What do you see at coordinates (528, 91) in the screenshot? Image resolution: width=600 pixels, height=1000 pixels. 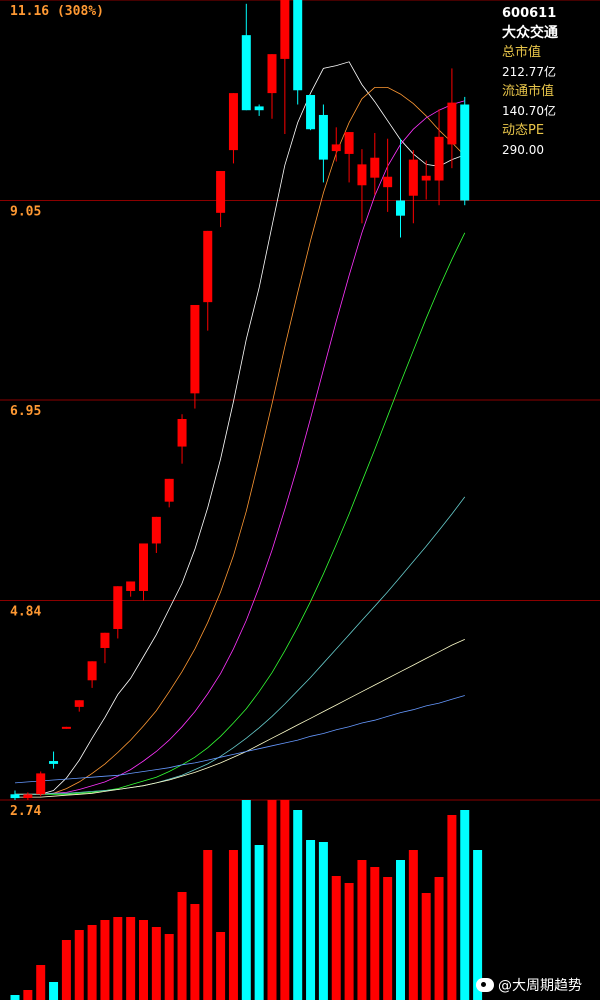 I see `float-mcap-label: 流通市值` at bounding box center [528, 91].